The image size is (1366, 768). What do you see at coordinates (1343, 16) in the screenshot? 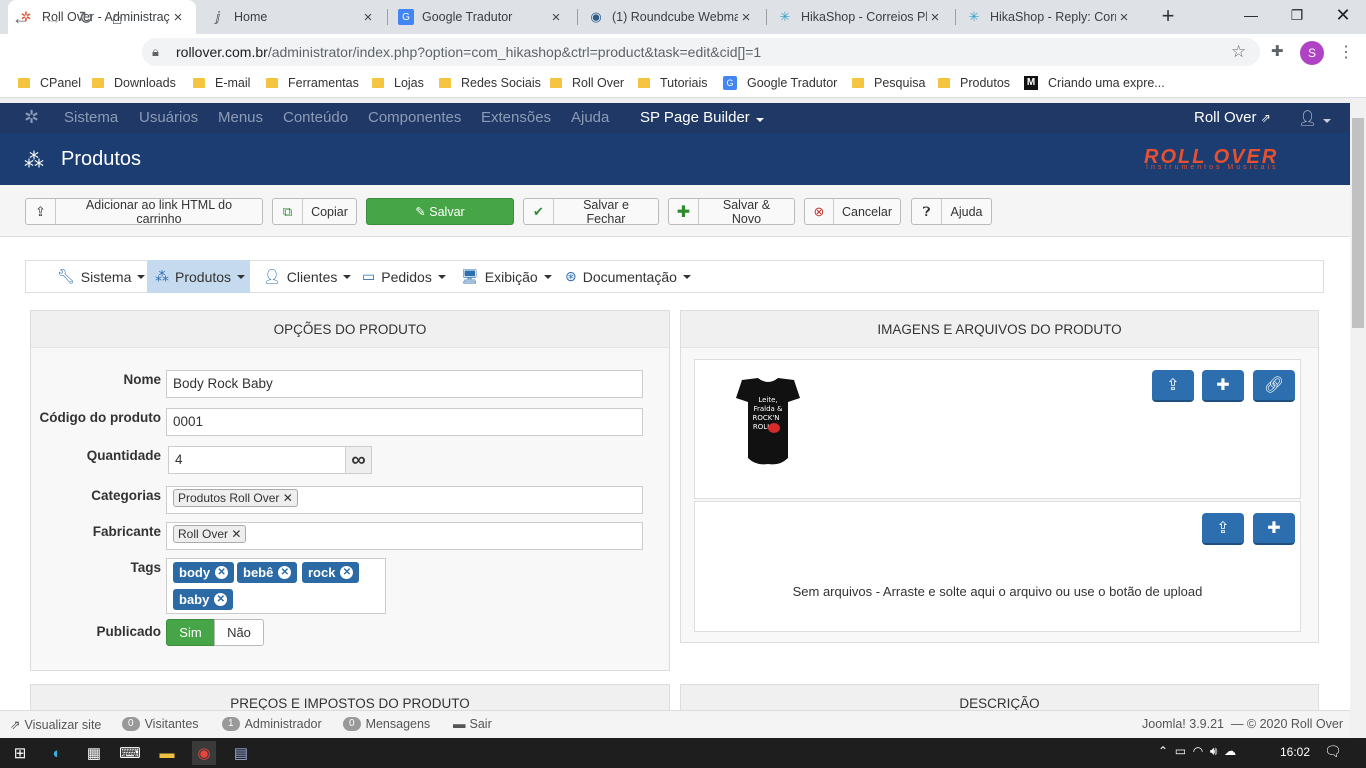
I see `close-window-button: ✕` at bounding box center [1343, 16].